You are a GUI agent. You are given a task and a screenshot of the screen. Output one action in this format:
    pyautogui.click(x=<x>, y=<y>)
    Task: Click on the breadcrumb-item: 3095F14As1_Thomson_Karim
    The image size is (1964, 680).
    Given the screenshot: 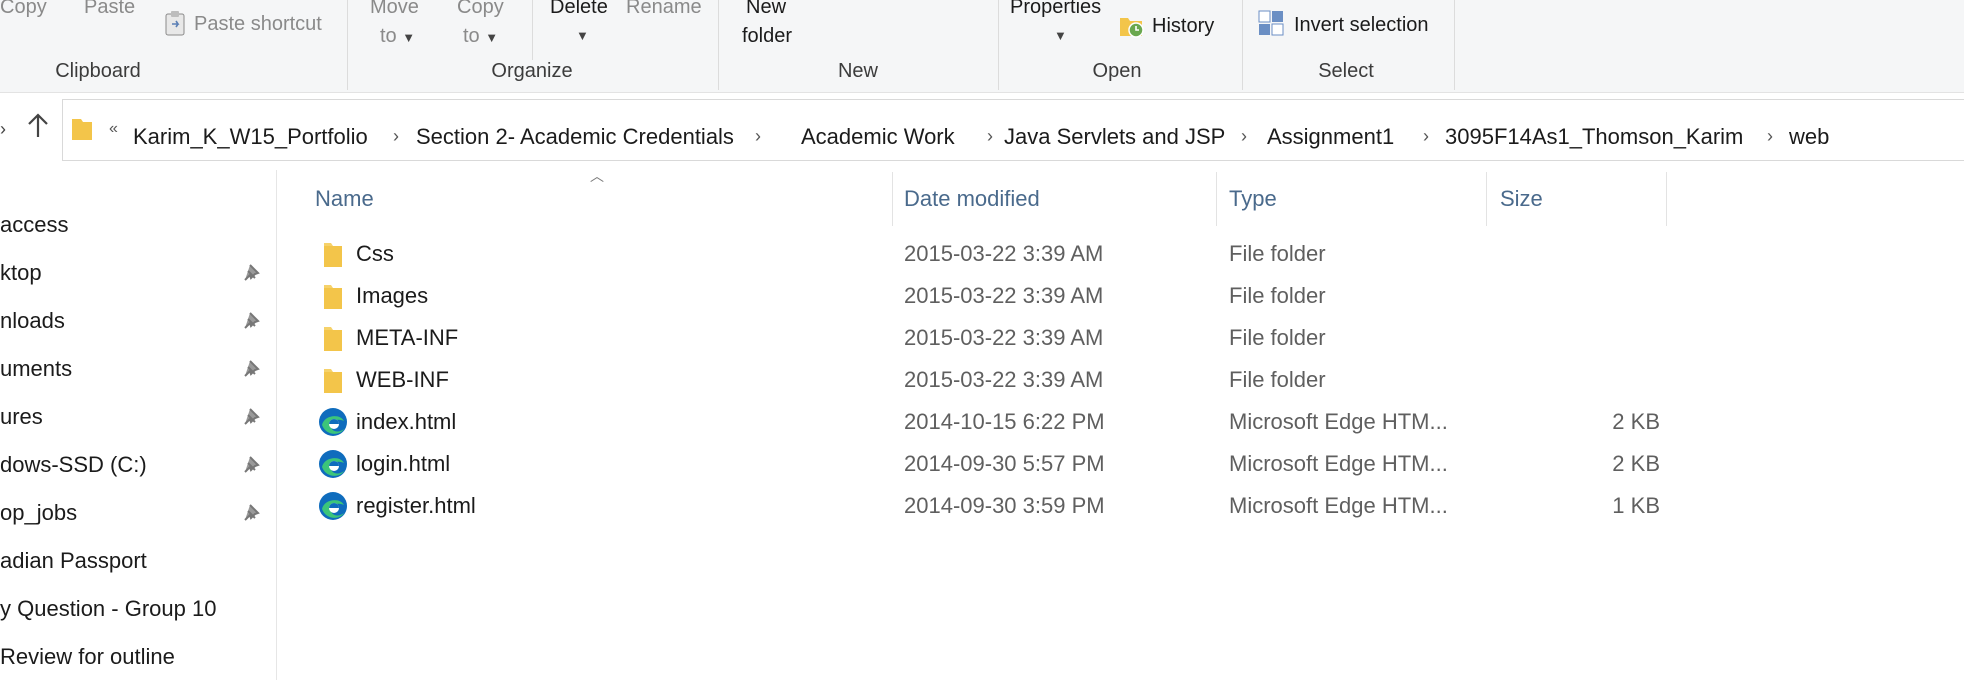 What is the action you would take?
    pyautogui.click(x=1594, y=137)
    